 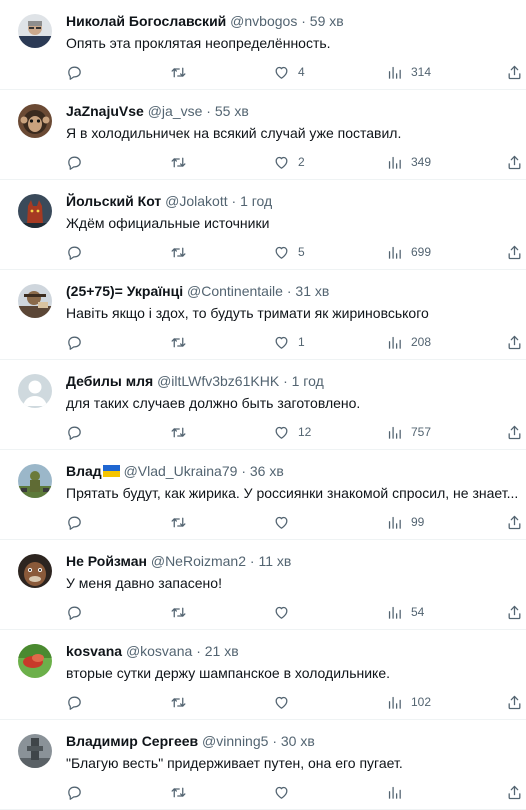 I want to click on author-handle: @Jolakott, so click(x=196, y=201).